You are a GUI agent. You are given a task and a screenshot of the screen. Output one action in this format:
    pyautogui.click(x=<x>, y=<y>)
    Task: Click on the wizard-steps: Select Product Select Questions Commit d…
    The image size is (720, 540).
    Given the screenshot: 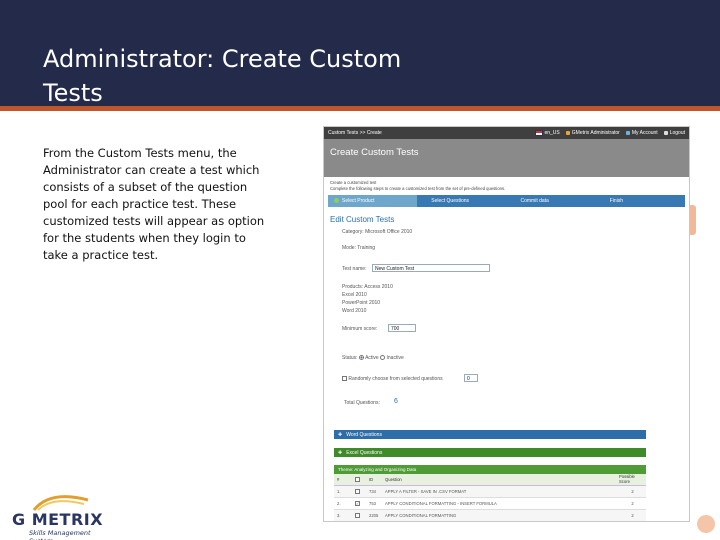 What is the action you would take?
    pyautogui.click(x=506, y=201)
    